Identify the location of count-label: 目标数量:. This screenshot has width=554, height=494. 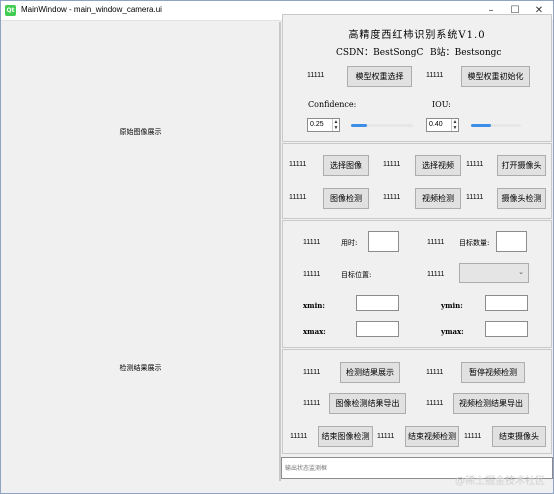
(474, 243).